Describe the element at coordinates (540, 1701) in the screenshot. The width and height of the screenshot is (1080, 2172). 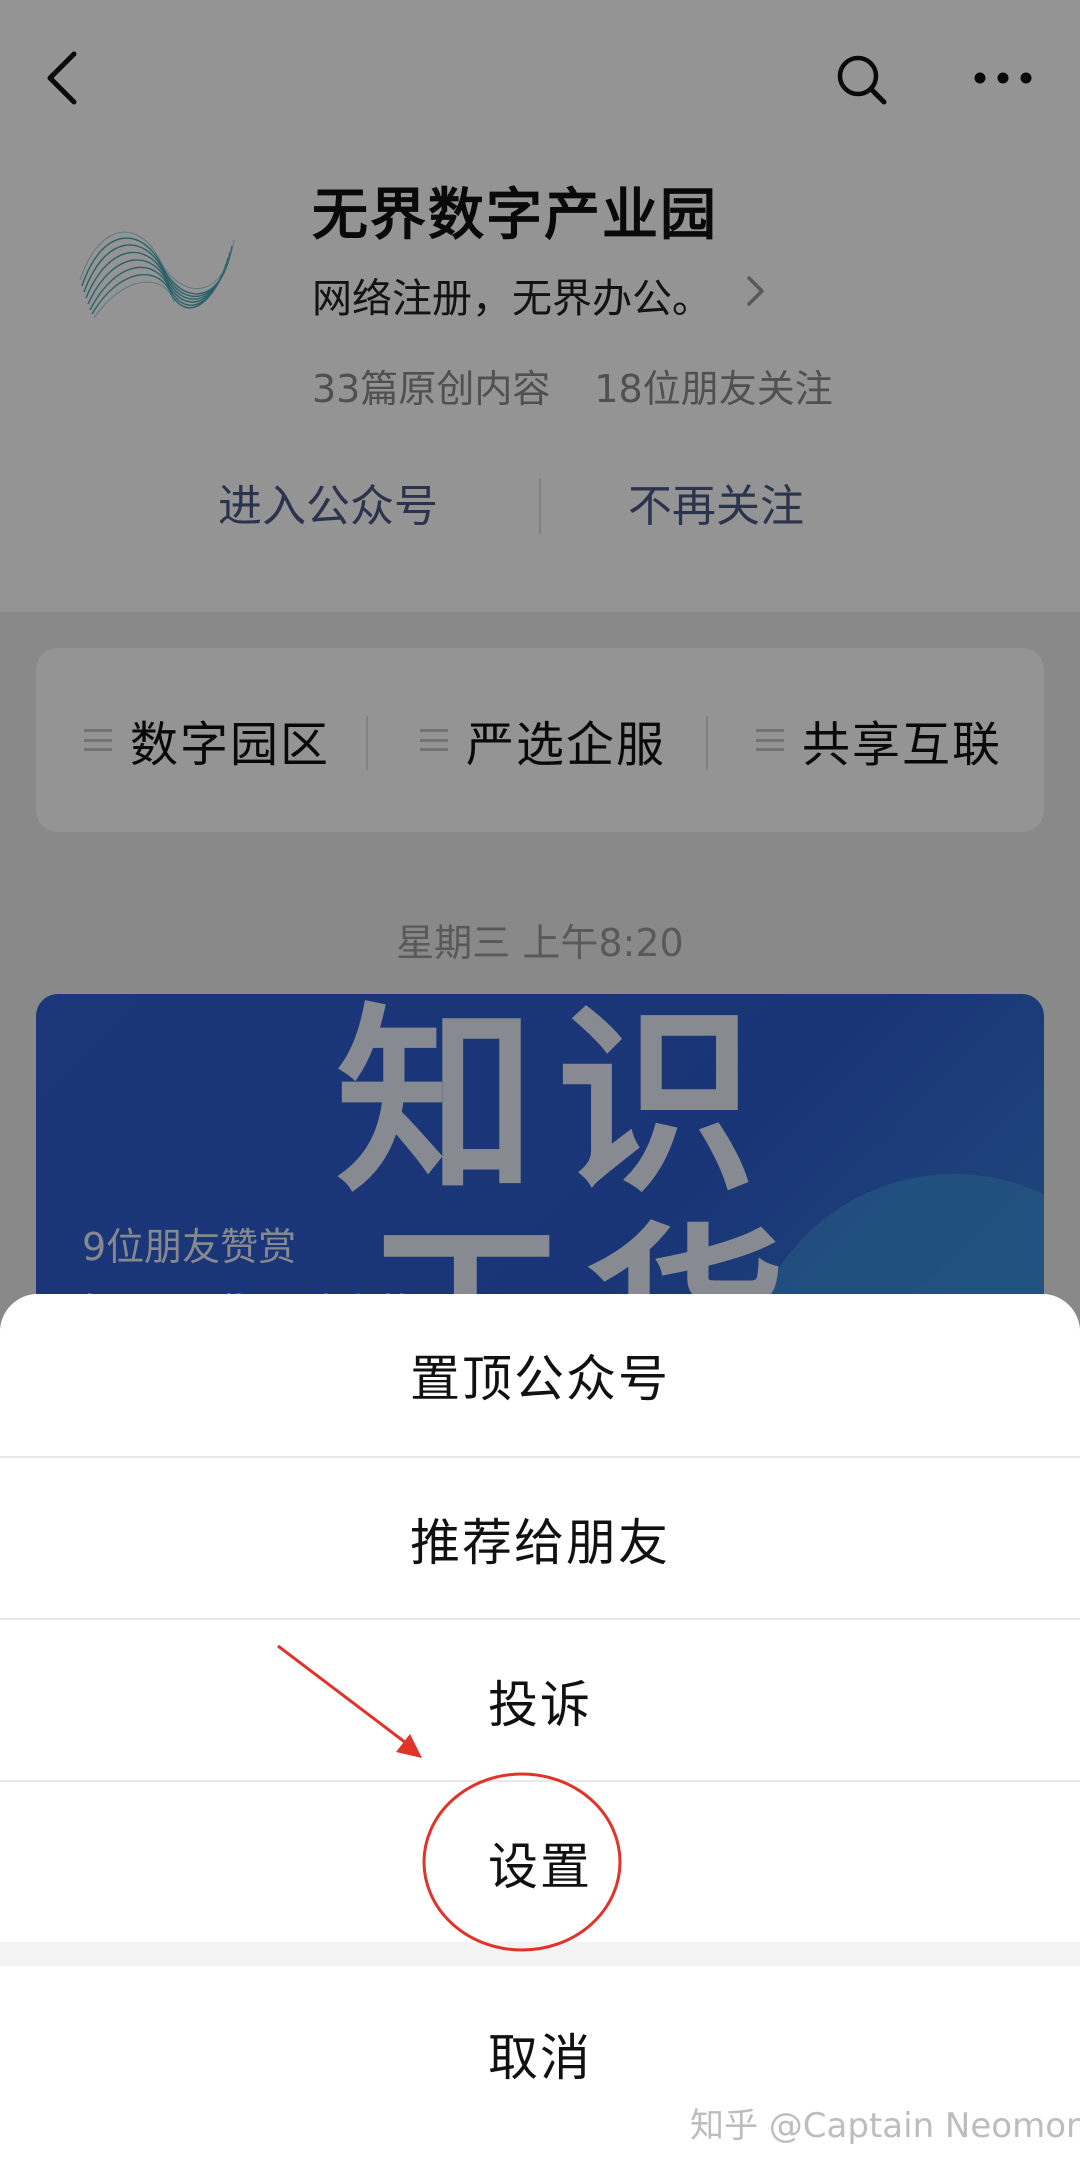
I see `report-option: 投诉` at that location.